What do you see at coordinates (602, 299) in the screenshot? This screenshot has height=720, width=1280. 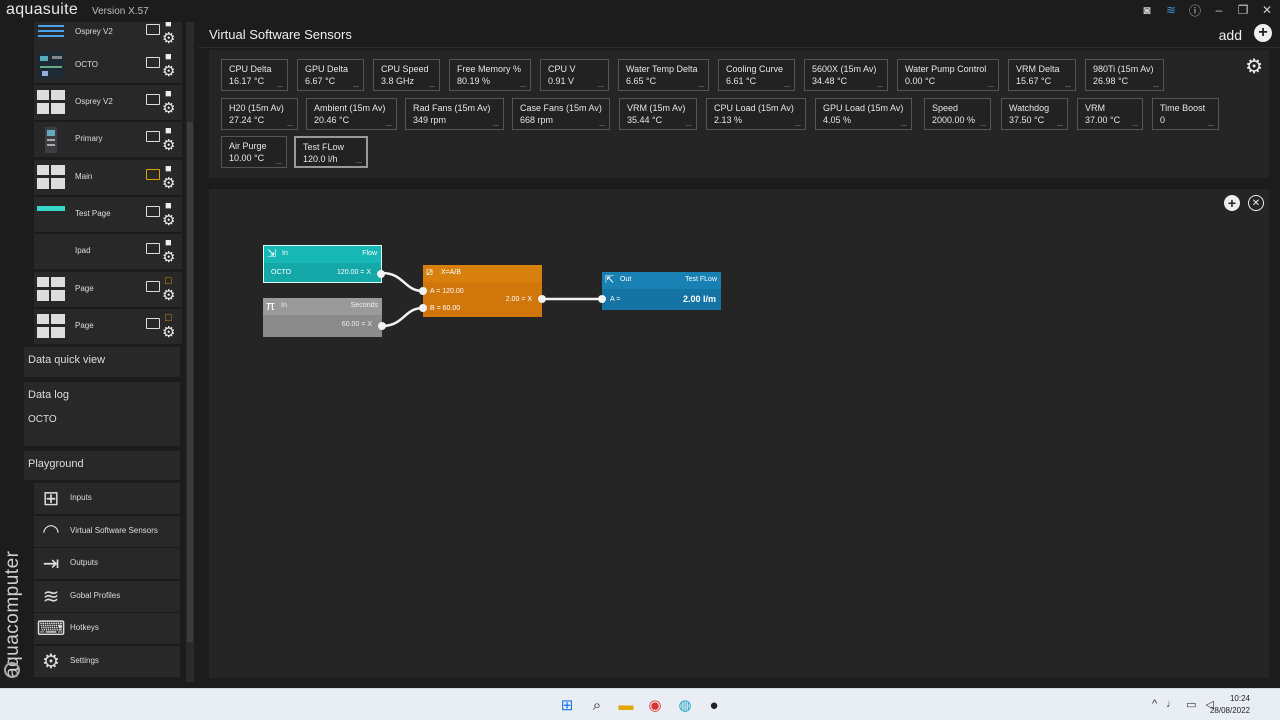 I see `input-port-a` at bounding box center [602, 299].